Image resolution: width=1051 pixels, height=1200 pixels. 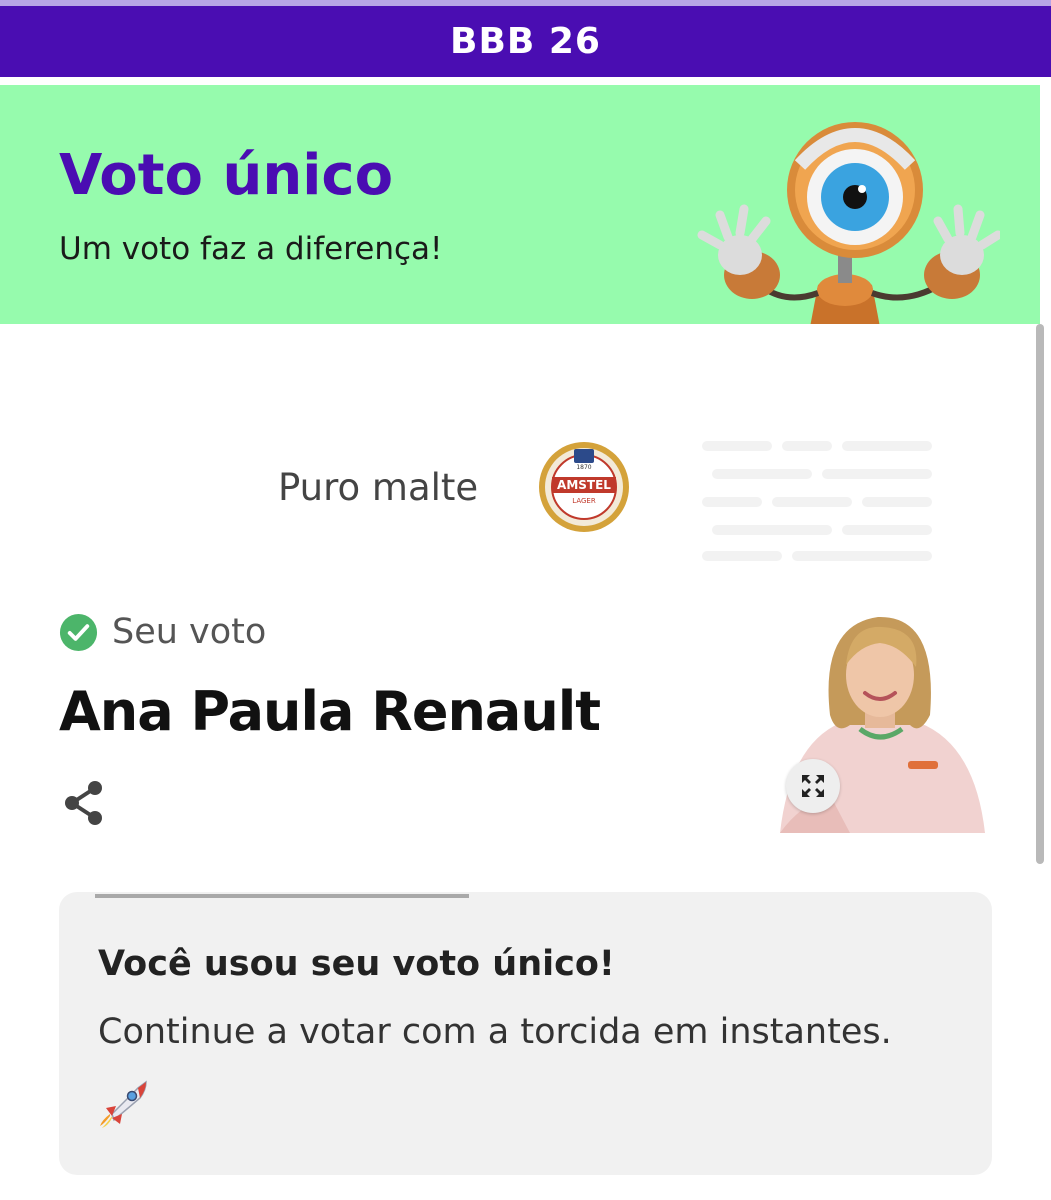 What do you see at coordinates (189, 632) in the screenshot?
I see `vote-status-label: Seu voto` at bounding box center [189, 632].